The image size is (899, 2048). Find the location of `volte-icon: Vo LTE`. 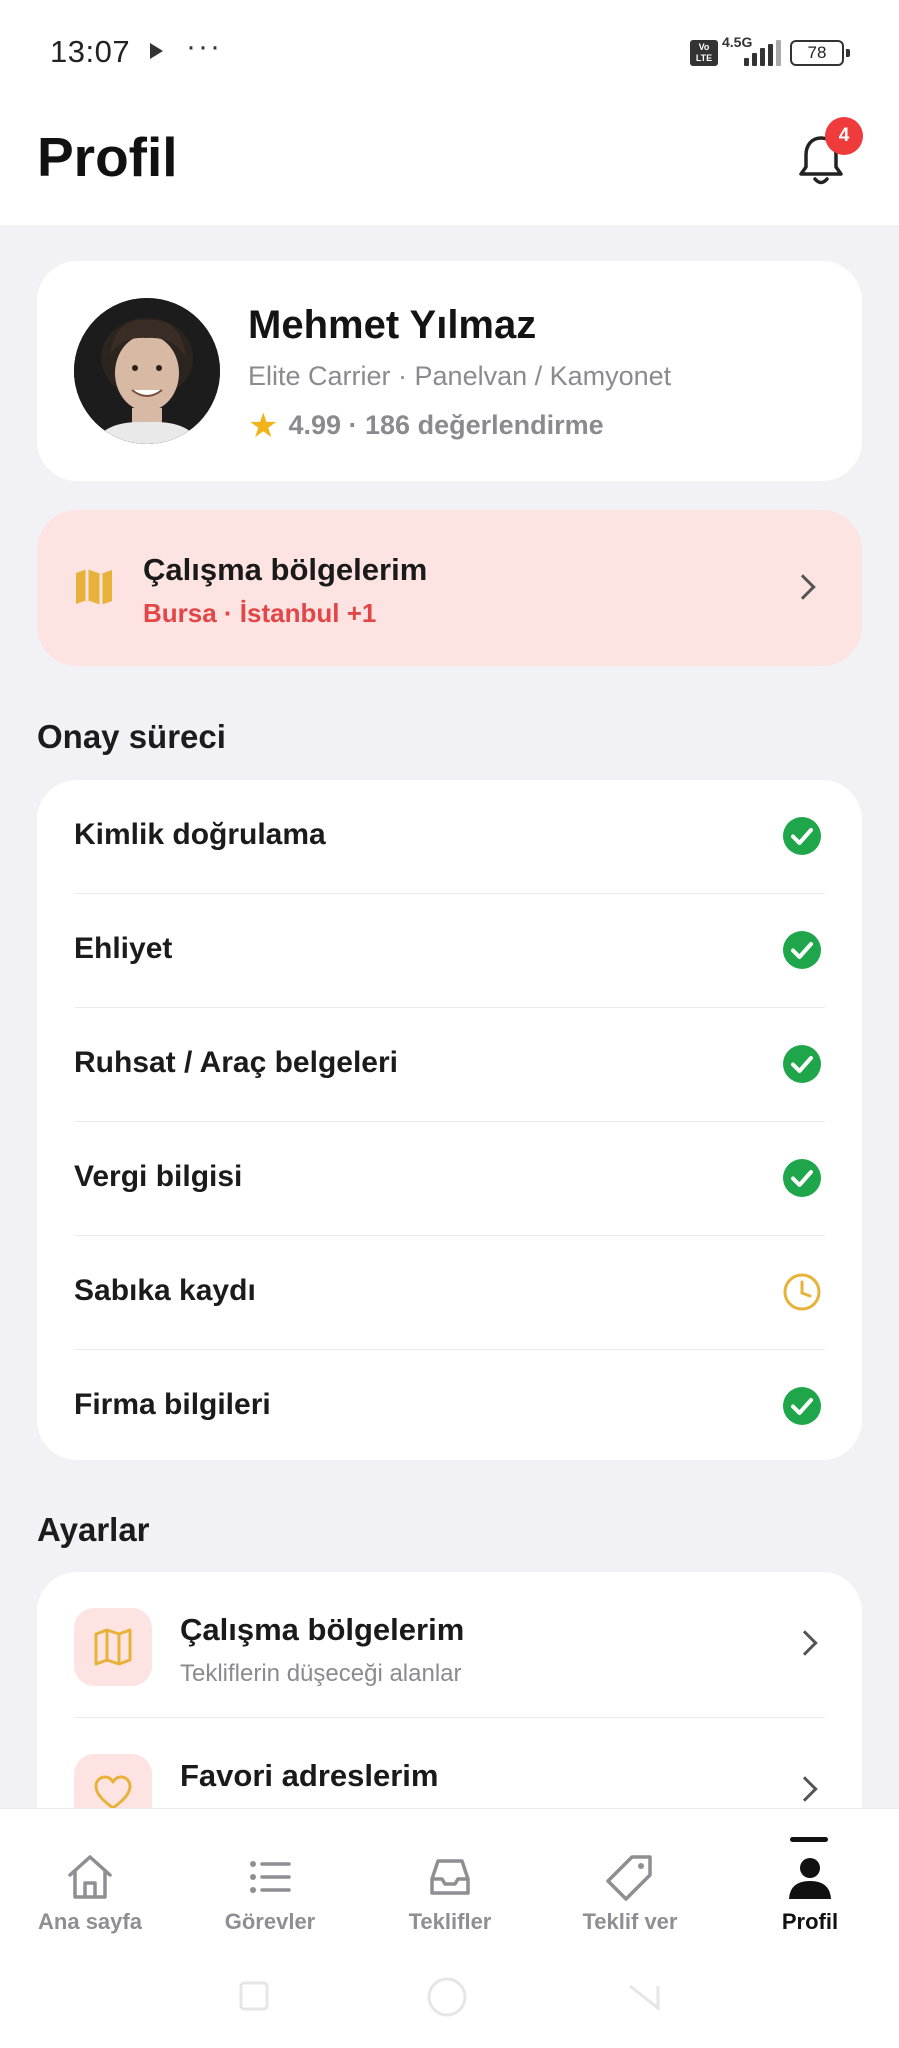

volte-icon: Vo LTE is located at coordinates (704, 53).